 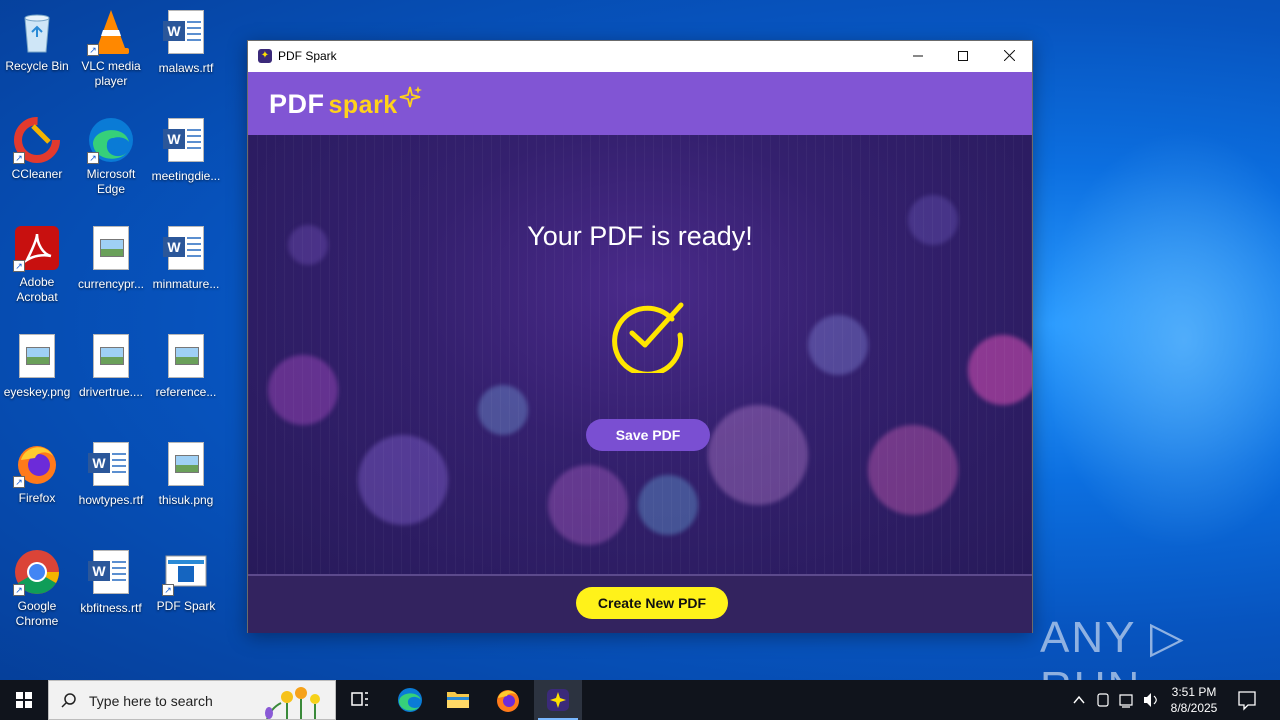 What do you see at coordinates (640, 56) in the screenshot?
I see `window-titlebar: ✦ PDF Spark` at bounding box center [640, 56].